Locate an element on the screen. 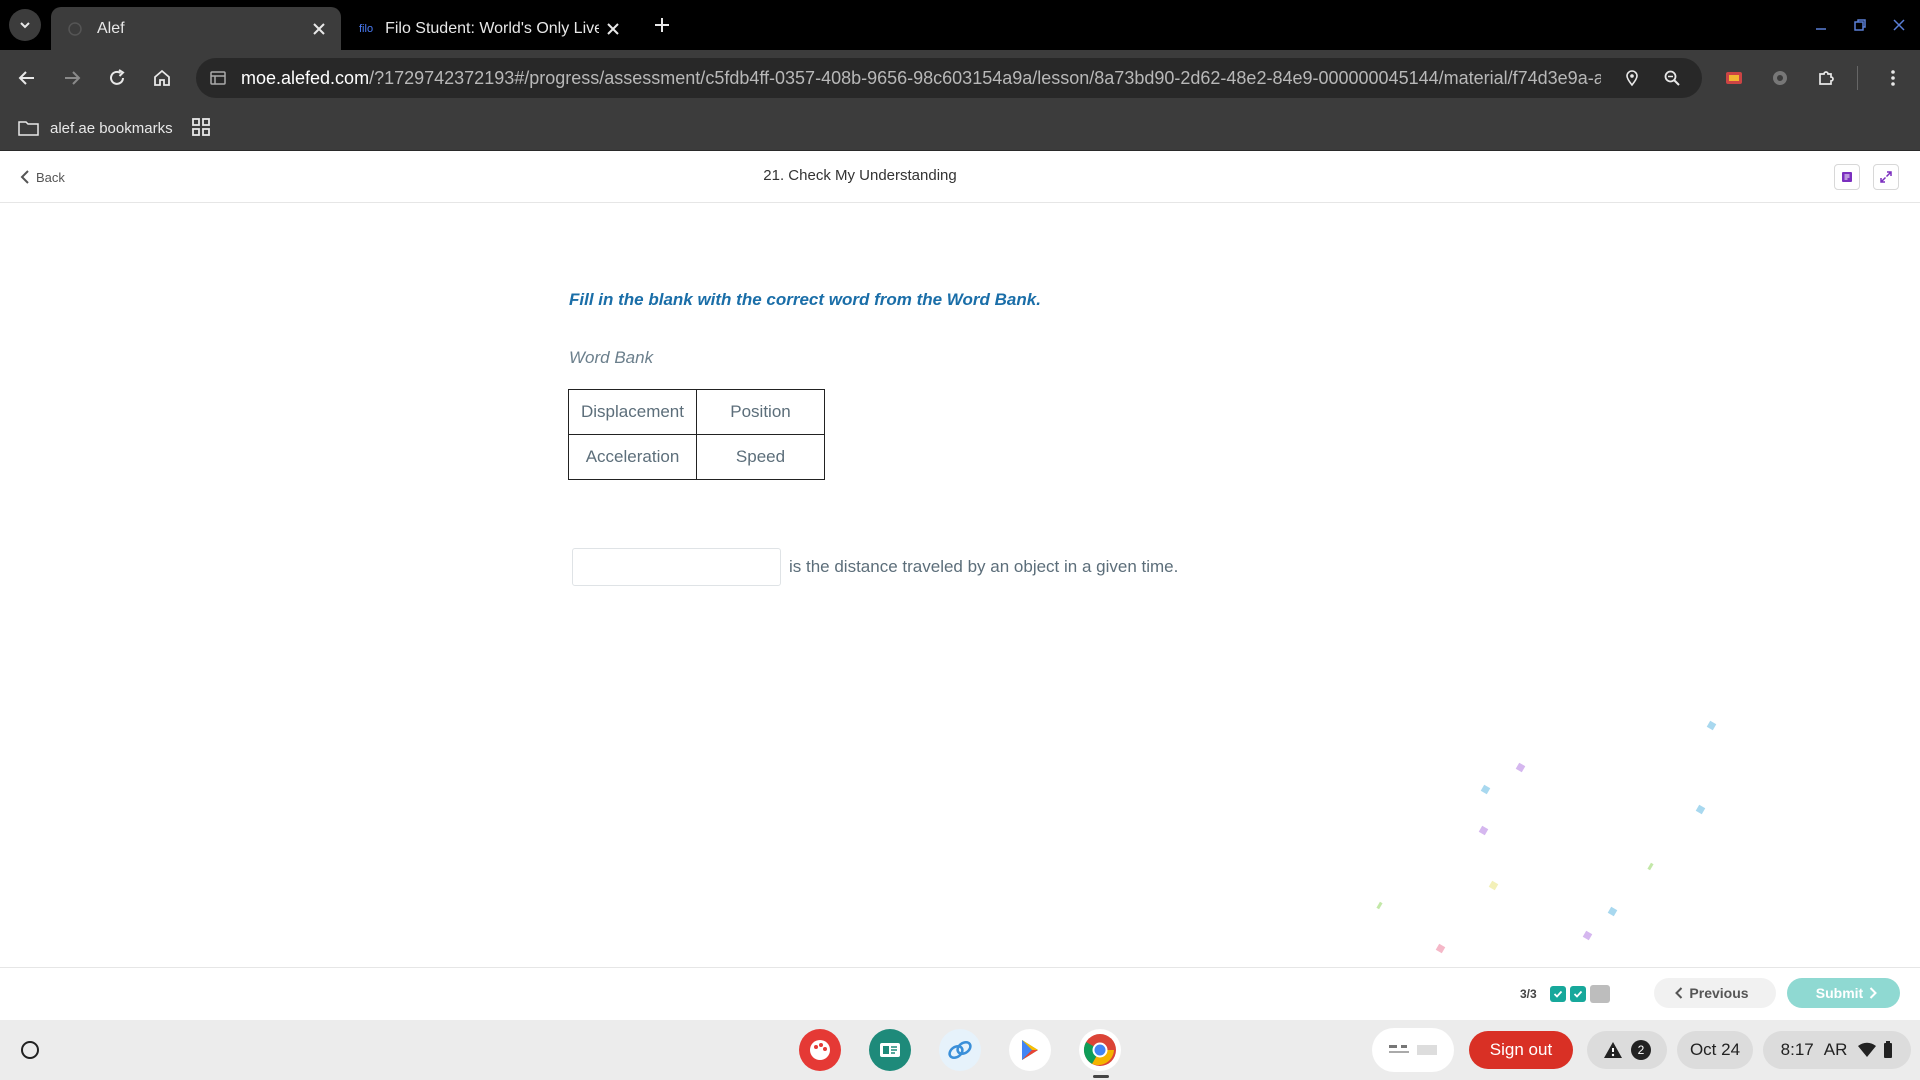 This screenshot has height=1080, width=1920. calendar-date: Oct 24 is located at coordinates (1715, 1050).